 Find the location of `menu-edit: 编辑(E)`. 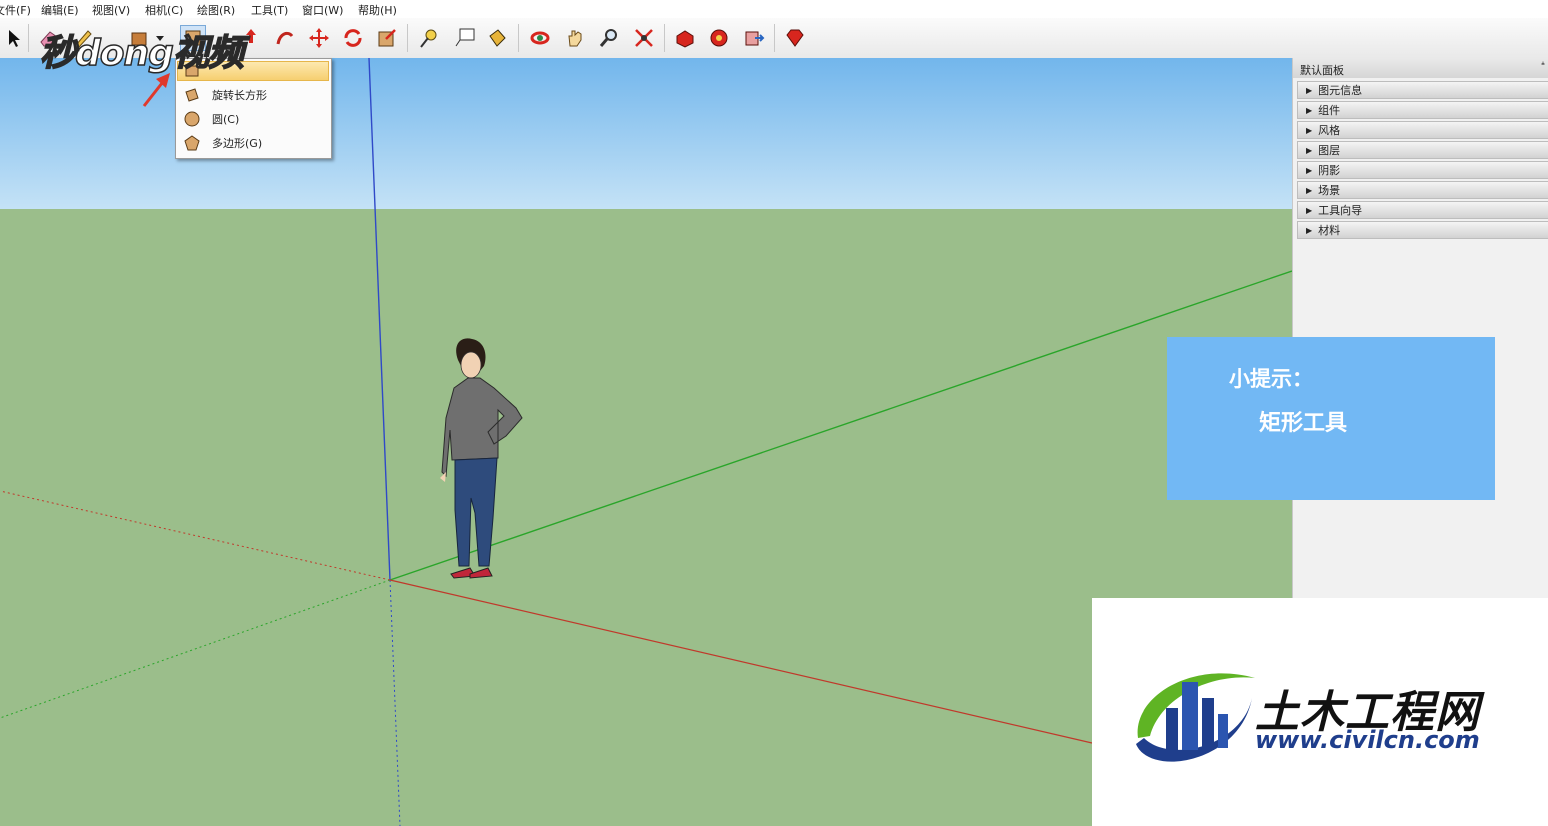

menu-edit: 编辑(E) is located at coordinates (60, 10).